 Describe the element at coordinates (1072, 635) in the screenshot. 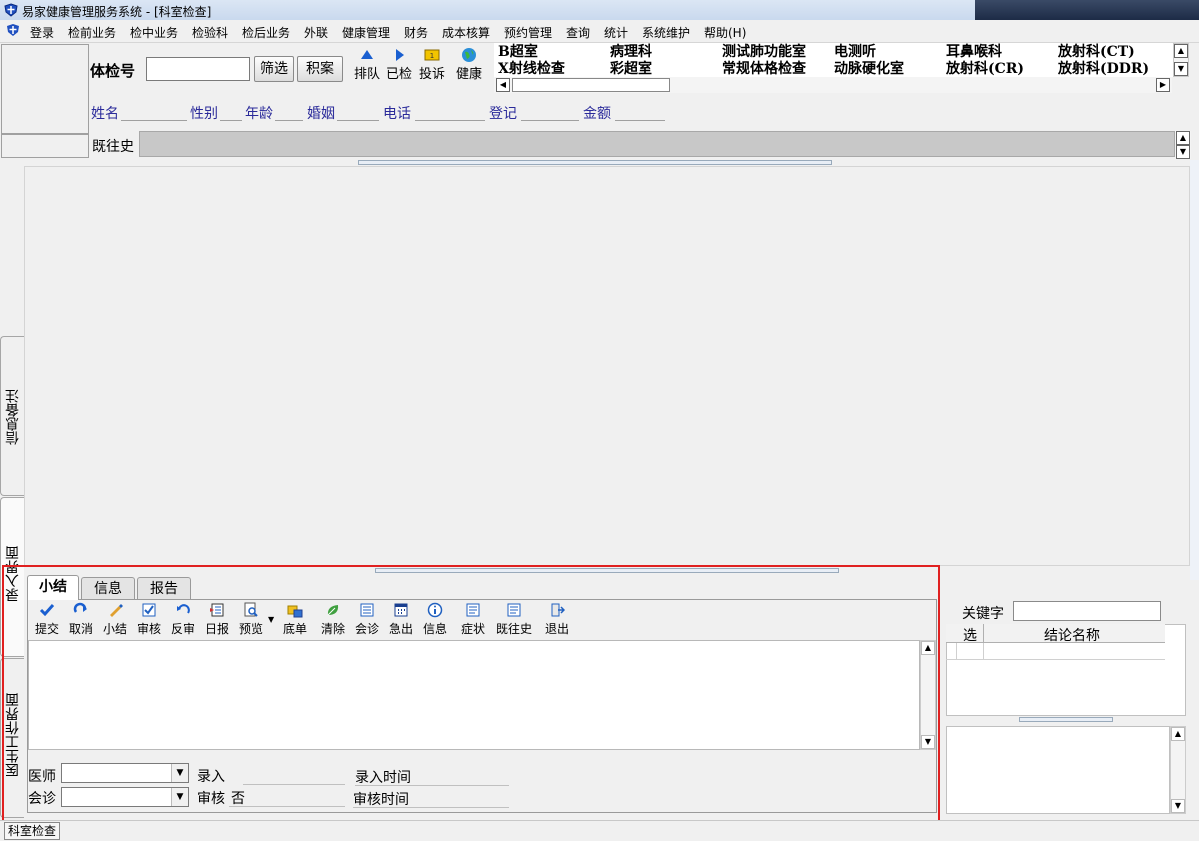

I see `col-conclusion-name: 结论名称` at that location.